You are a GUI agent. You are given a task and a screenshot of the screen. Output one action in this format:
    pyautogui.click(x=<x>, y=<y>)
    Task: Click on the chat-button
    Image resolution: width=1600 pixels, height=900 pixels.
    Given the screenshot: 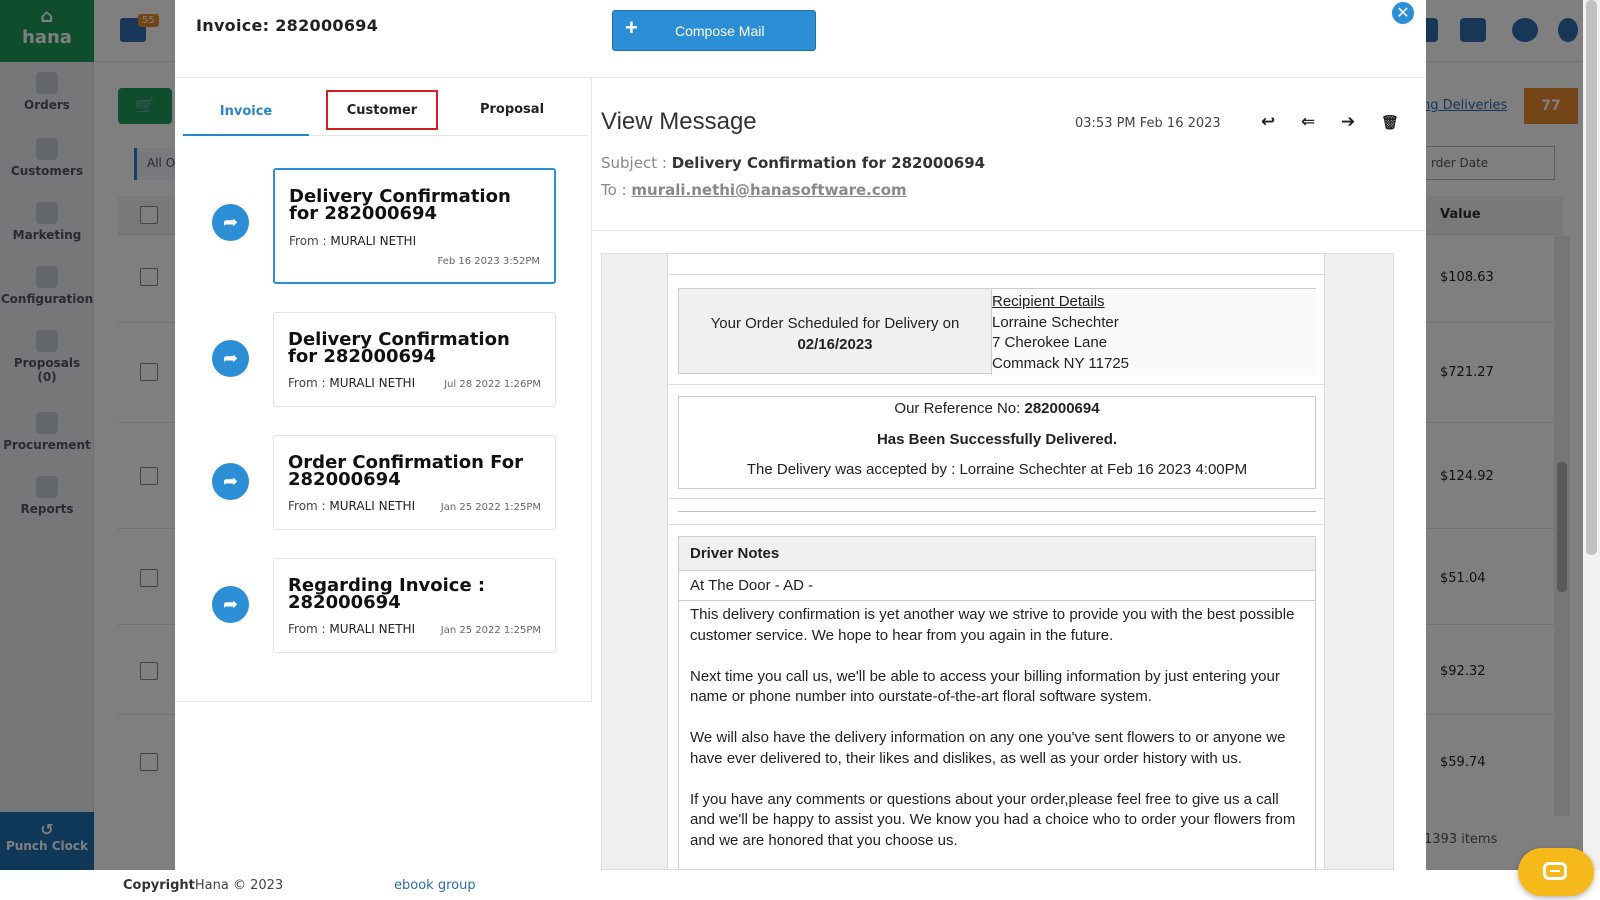 What is the action you would take?
    pyautogui.click(x=1556, y=872)
    